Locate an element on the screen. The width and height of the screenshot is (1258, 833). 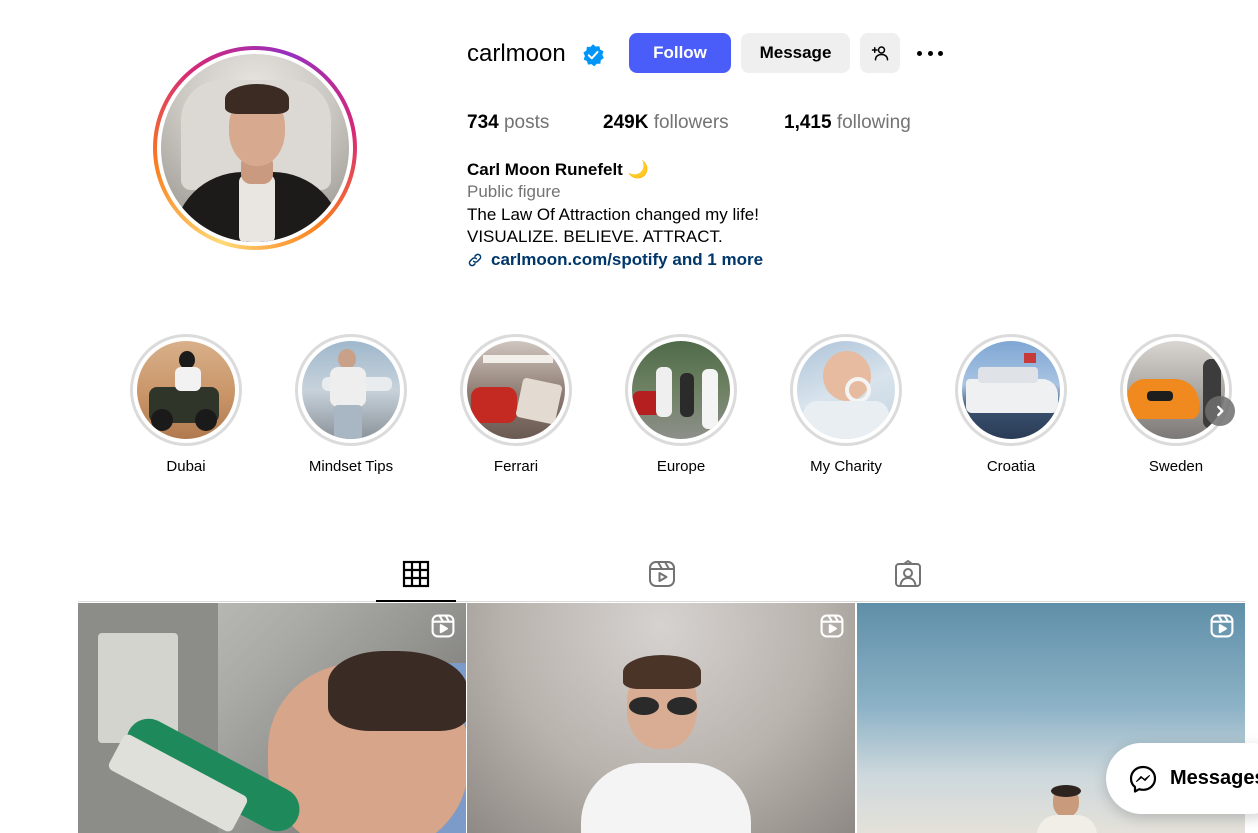
highlight-europe: Europe is located at coordinates (681, 404).